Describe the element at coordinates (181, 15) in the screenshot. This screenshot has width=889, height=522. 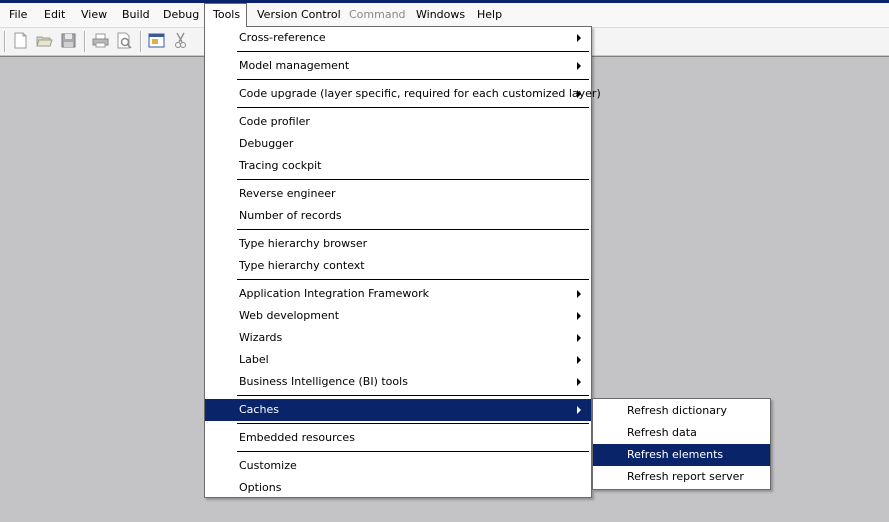
I see `menu-debug: Debug` at that location.